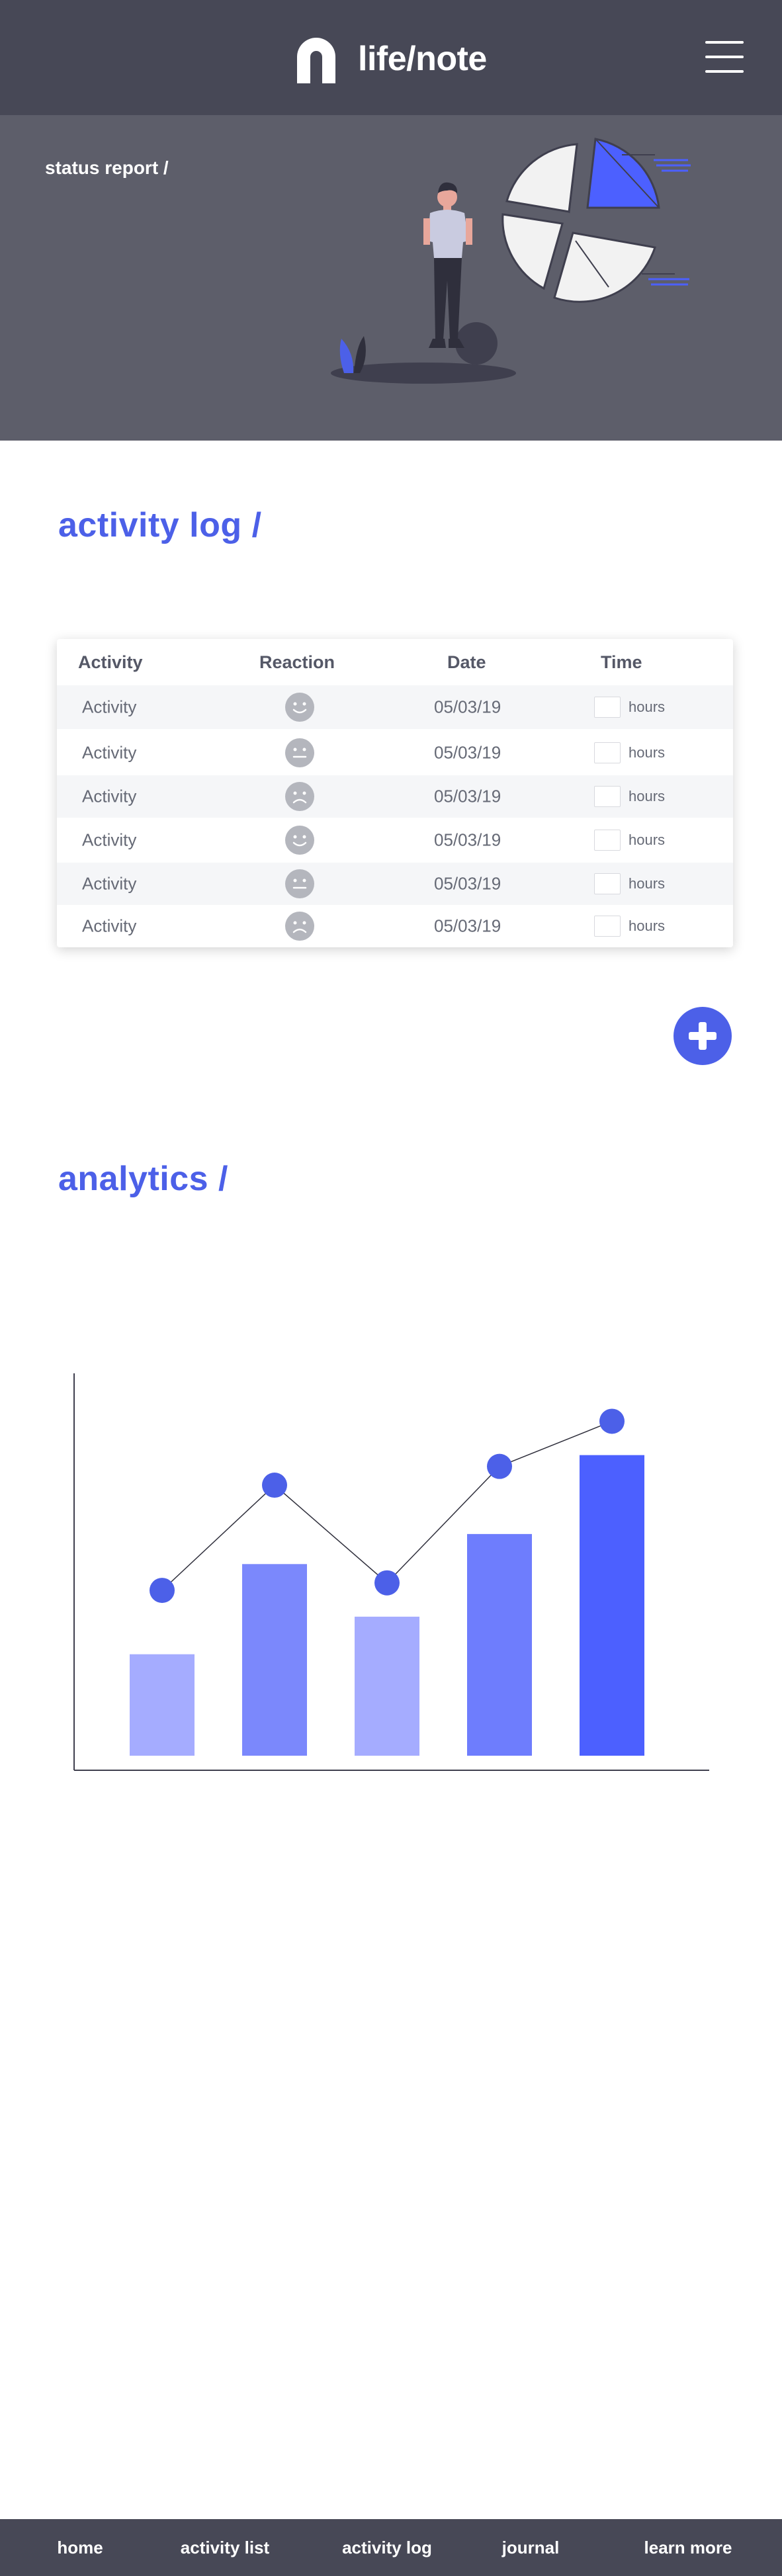 This screenshot has height=2576, width=782. I want to click on column-header-reaction: Reaction, so click(297, 662).